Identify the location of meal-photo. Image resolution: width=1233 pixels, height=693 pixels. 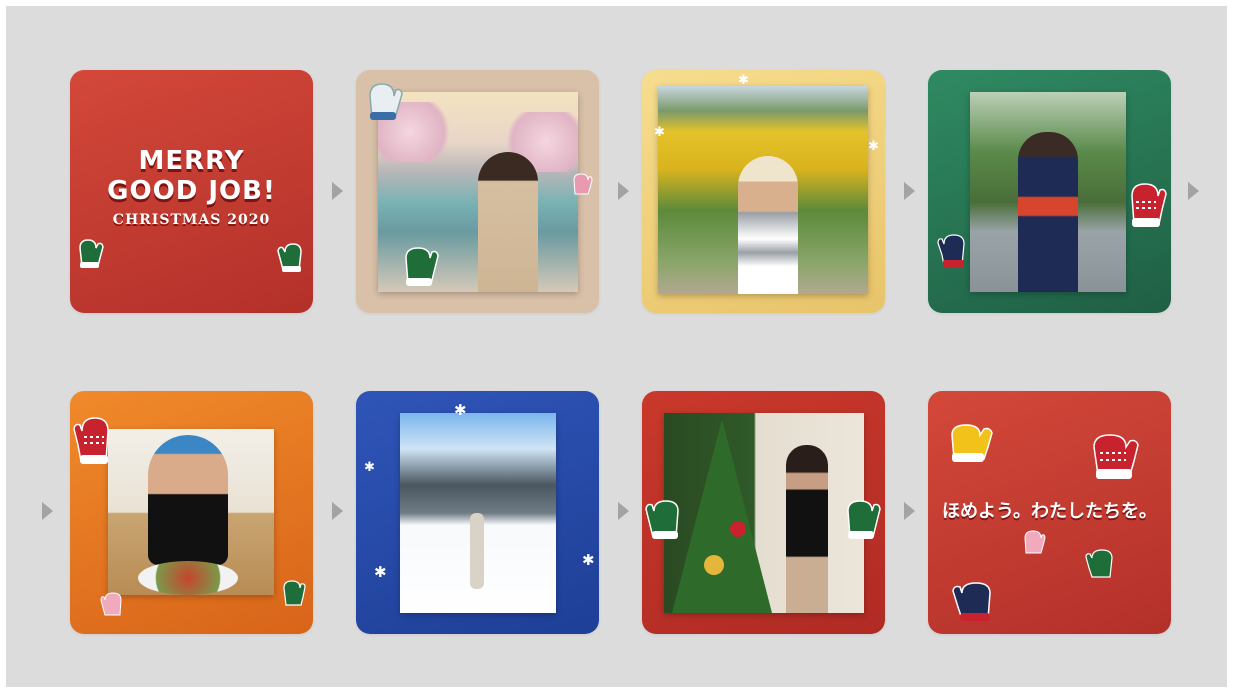
(191, 512).